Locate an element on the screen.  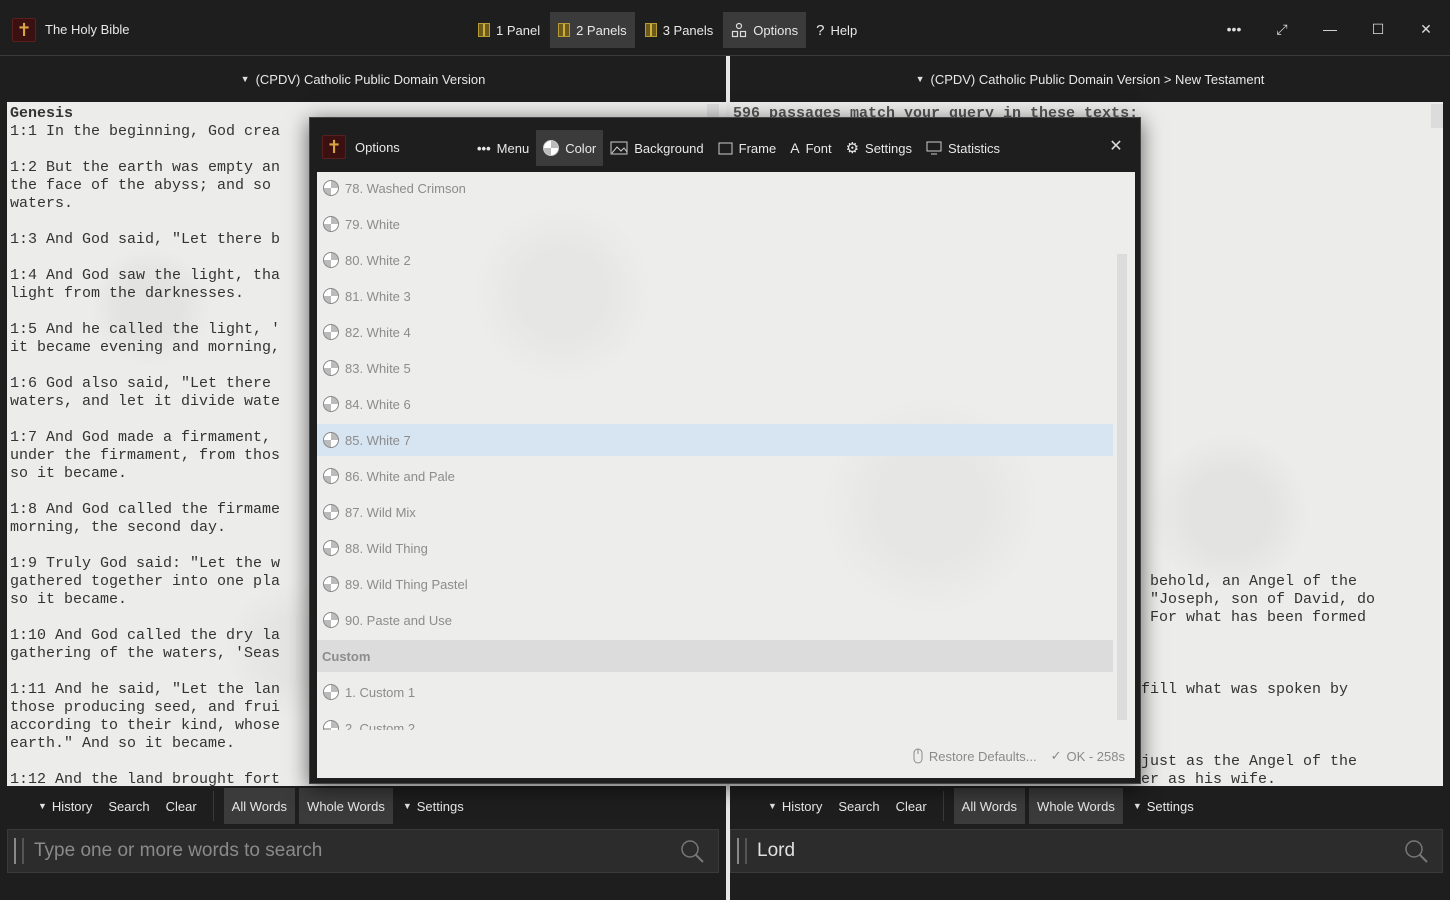
maximize-icon: ☐ is located at coordinates (1378, 29).